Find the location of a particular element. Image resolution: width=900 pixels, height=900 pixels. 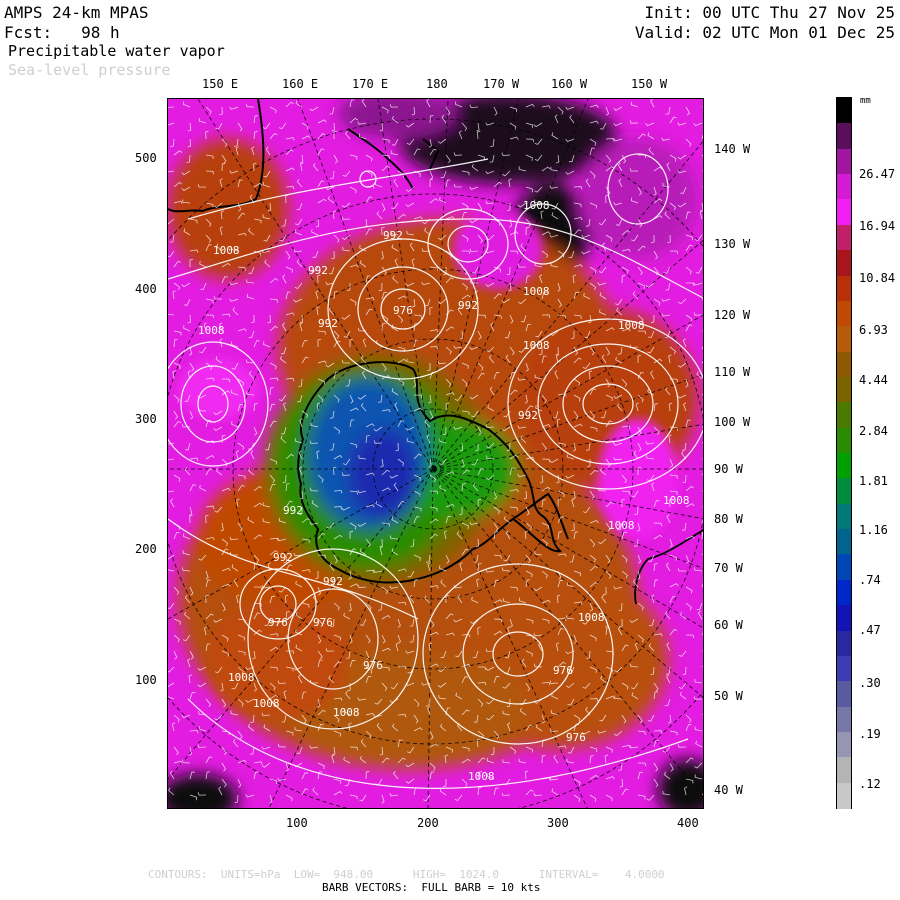

colorbar-label: 1.16 is located at coordinates (873, 530).